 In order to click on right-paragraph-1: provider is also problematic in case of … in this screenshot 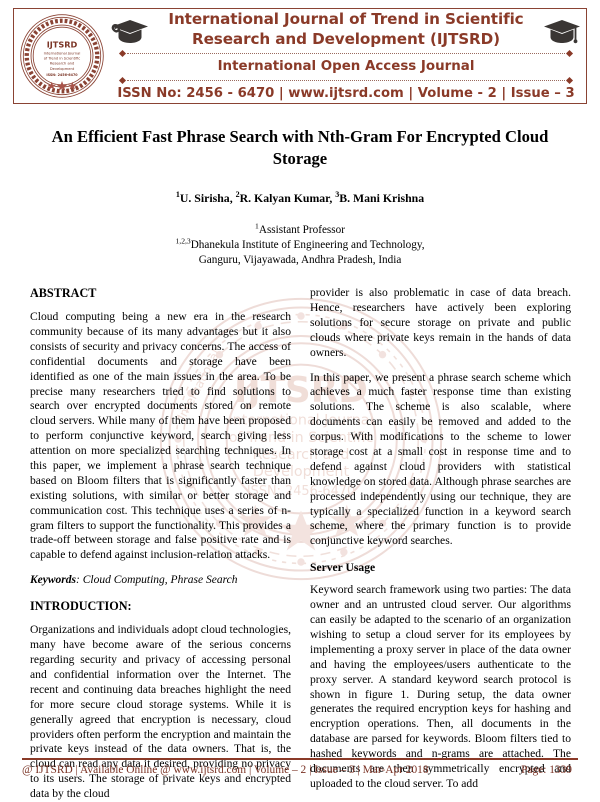, I will do `click(440, 322)`.